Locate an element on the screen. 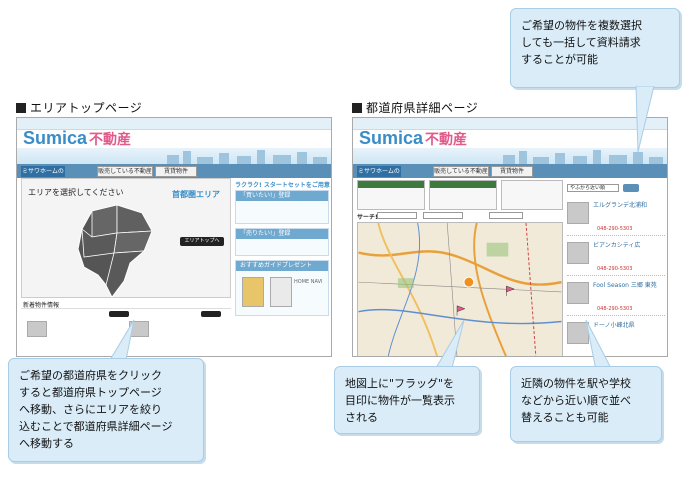 This screenshot has width=689, height=490. area-map-panel: エリアを選択してください 首都圏エリア エリアトップへ is located at coordinates (126, 238).